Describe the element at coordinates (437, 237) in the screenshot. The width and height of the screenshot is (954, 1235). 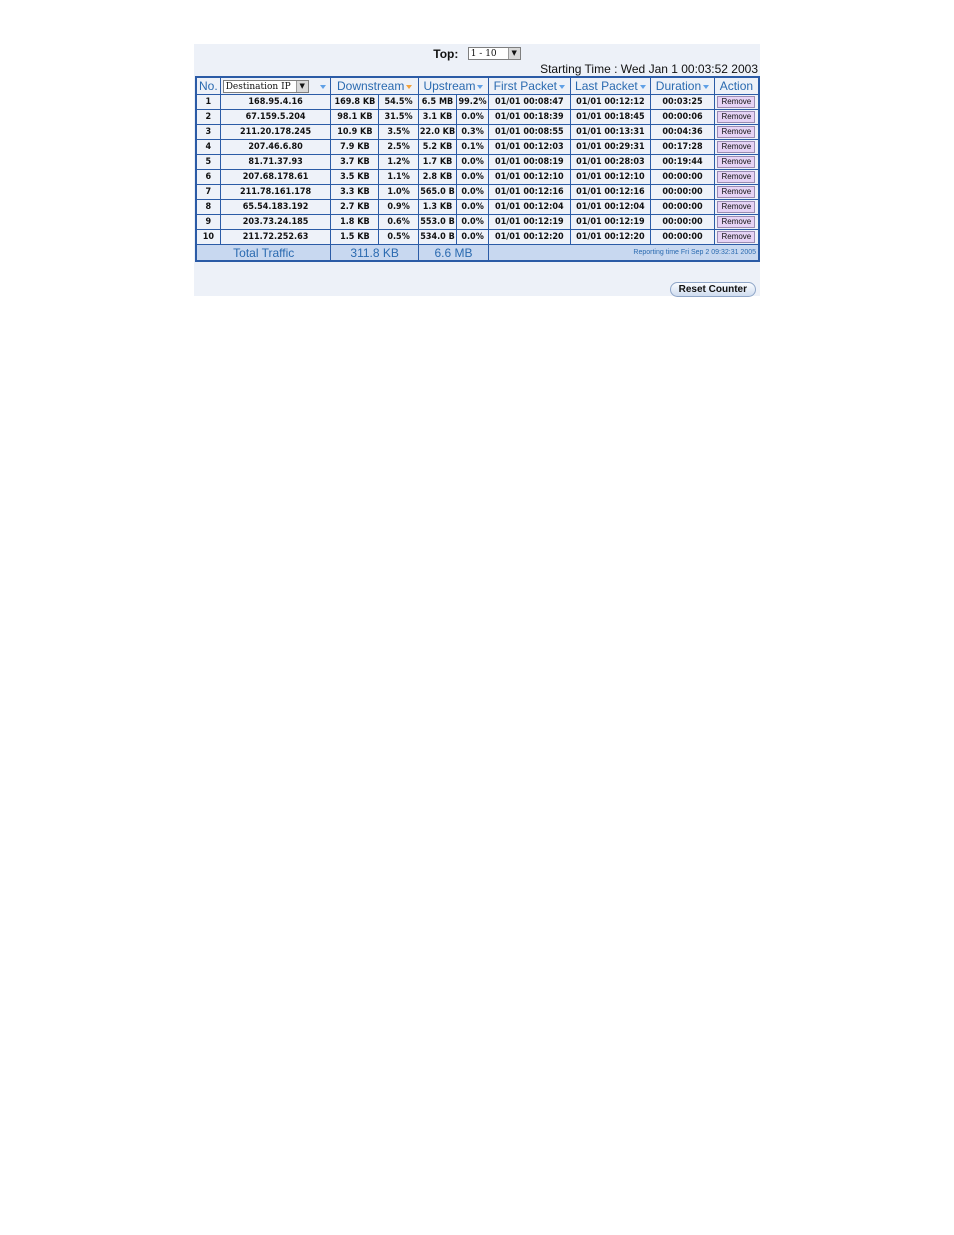
I see `upstream-size: 534.0 B` at that location.